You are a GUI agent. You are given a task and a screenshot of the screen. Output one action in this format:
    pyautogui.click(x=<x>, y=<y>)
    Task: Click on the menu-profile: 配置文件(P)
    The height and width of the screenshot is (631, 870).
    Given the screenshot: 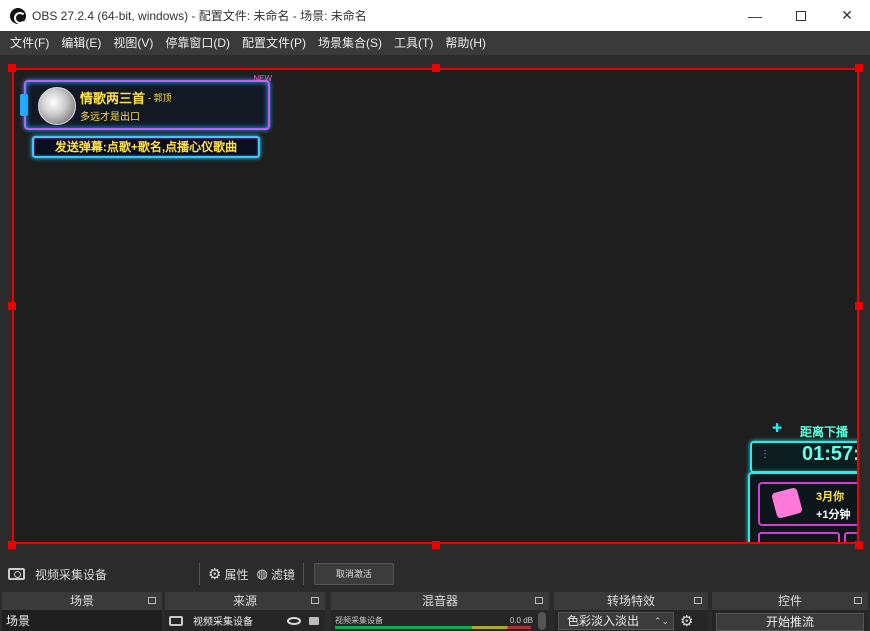 What is the action you would take?
    pyautogui.click(x=274, y=43)
    